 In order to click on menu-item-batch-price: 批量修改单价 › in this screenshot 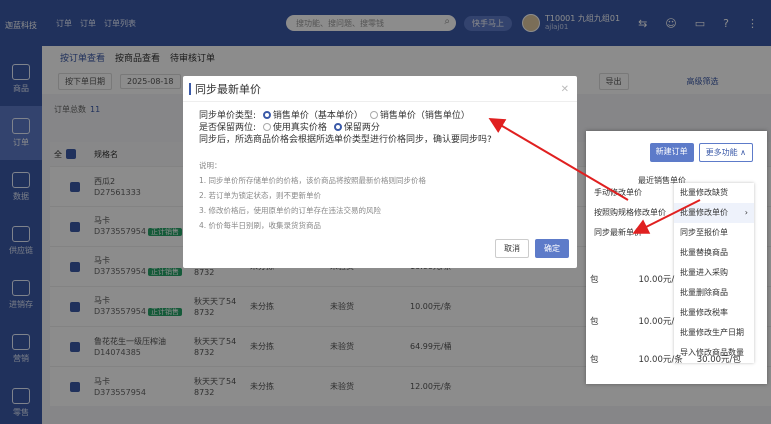, I will do `click(714, 213)`.